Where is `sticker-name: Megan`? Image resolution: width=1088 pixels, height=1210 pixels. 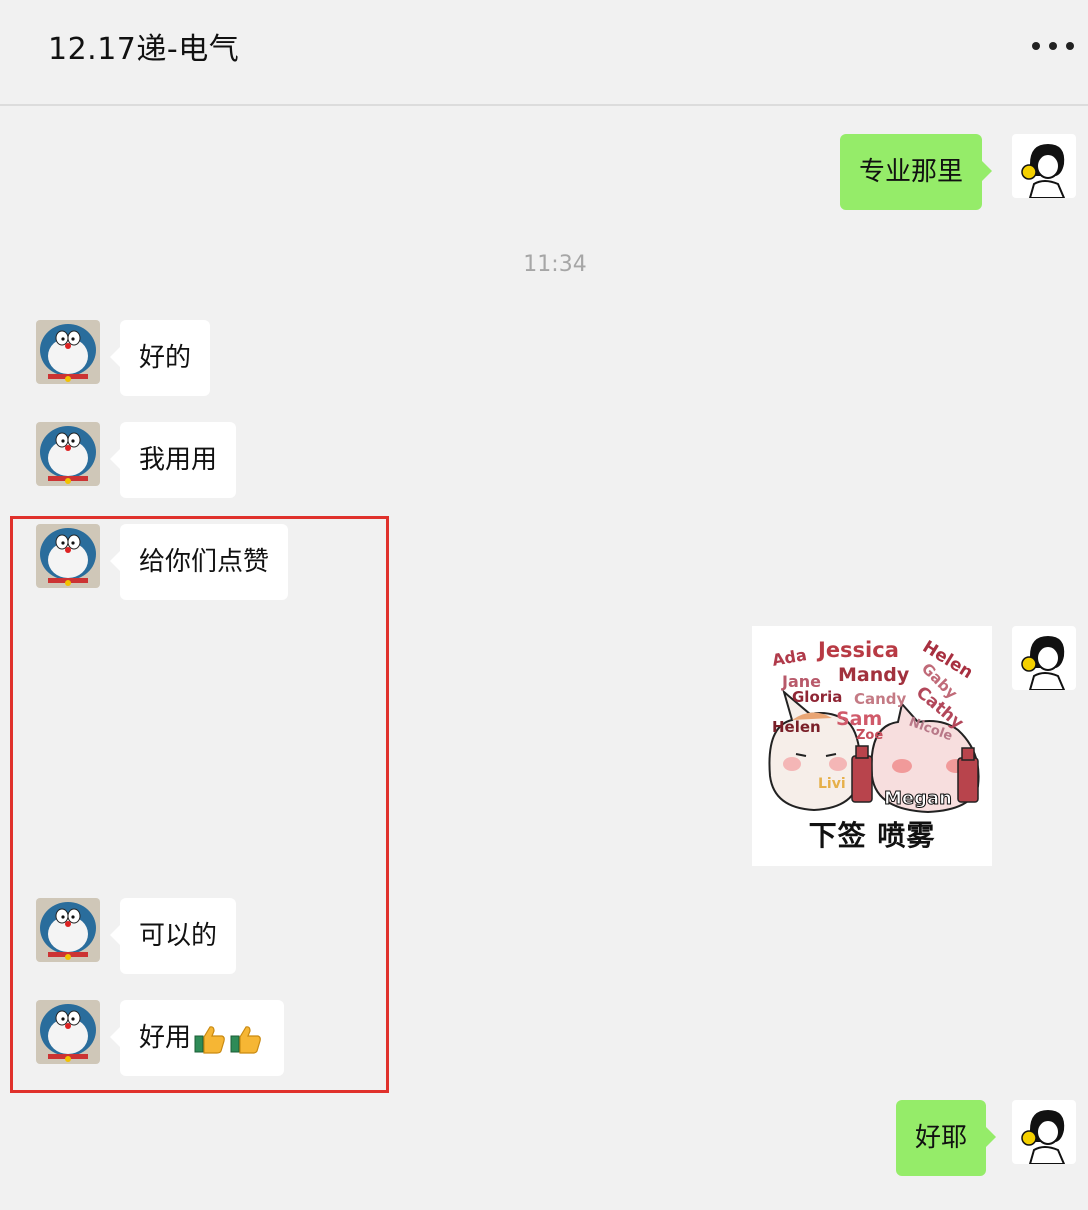 sticker-name: Megan is located at coordinates (918, 799).